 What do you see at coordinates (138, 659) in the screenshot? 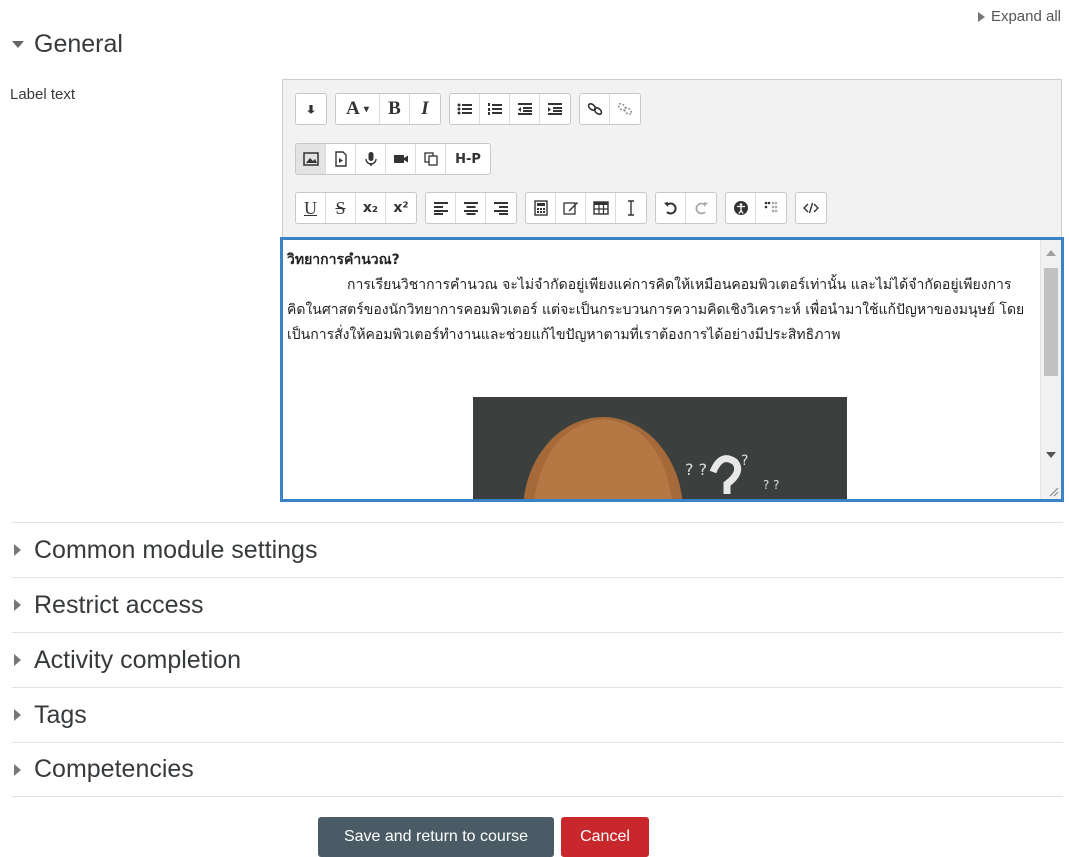
I see `section-title: Activity completion` at bounding box center [138, 659].